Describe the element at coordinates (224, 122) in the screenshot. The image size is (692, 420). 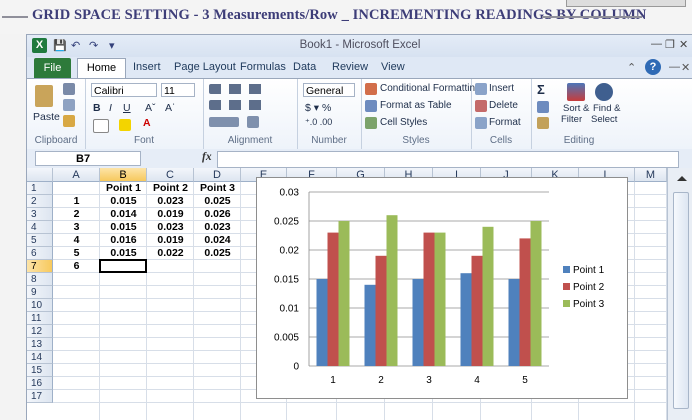
I see `indent-icons` at that location.